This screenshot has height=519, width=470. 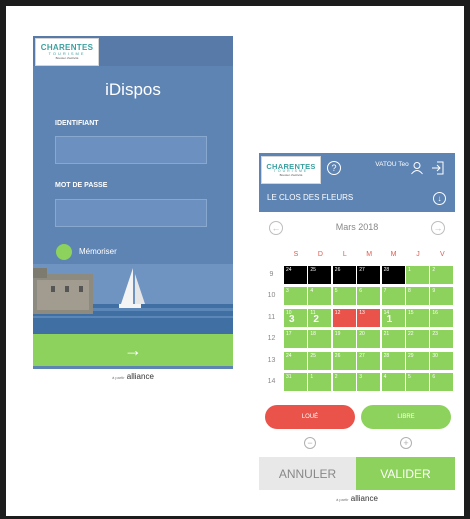 I want to click on day-cell: 21, so click(x=393, y=339).